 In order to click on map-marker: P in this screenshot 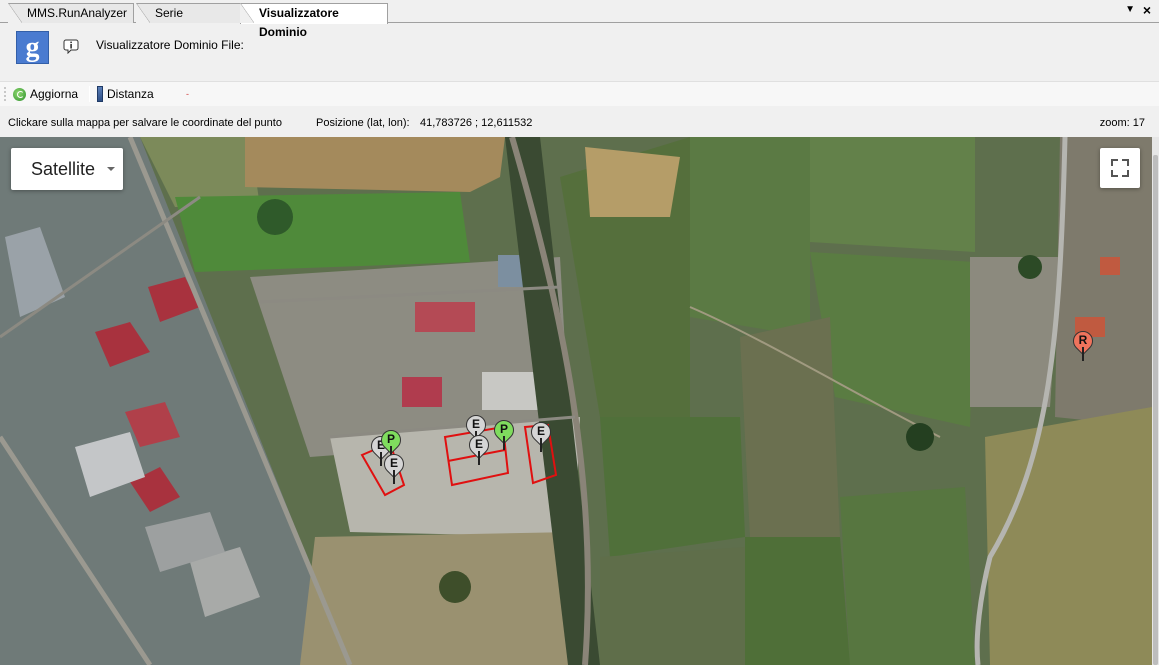, I will do `click(504, 432)`.